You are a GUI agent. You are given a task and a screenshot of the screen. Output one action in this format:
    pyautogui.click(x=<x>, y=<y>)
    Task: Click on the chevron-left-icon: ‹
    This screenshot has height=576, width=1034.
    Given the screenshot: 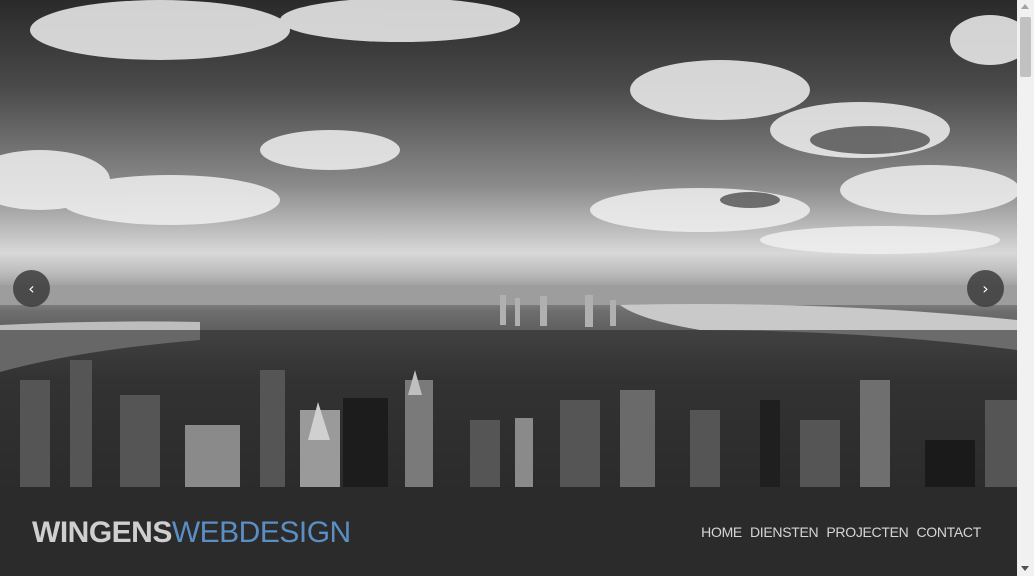 What is the action you would take?
    pyautogui.click(x=31, y=288)
    